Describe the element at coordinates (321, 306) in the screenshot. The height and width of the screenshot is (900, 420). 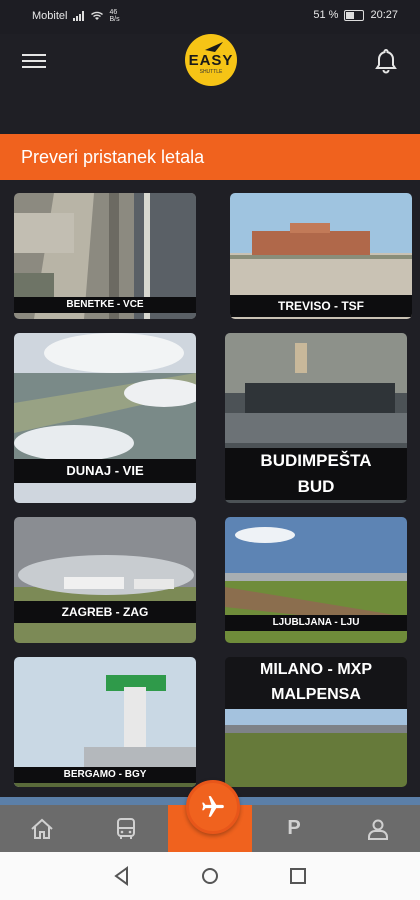
I see `airport-label: TREVISO - TSF` at that location.